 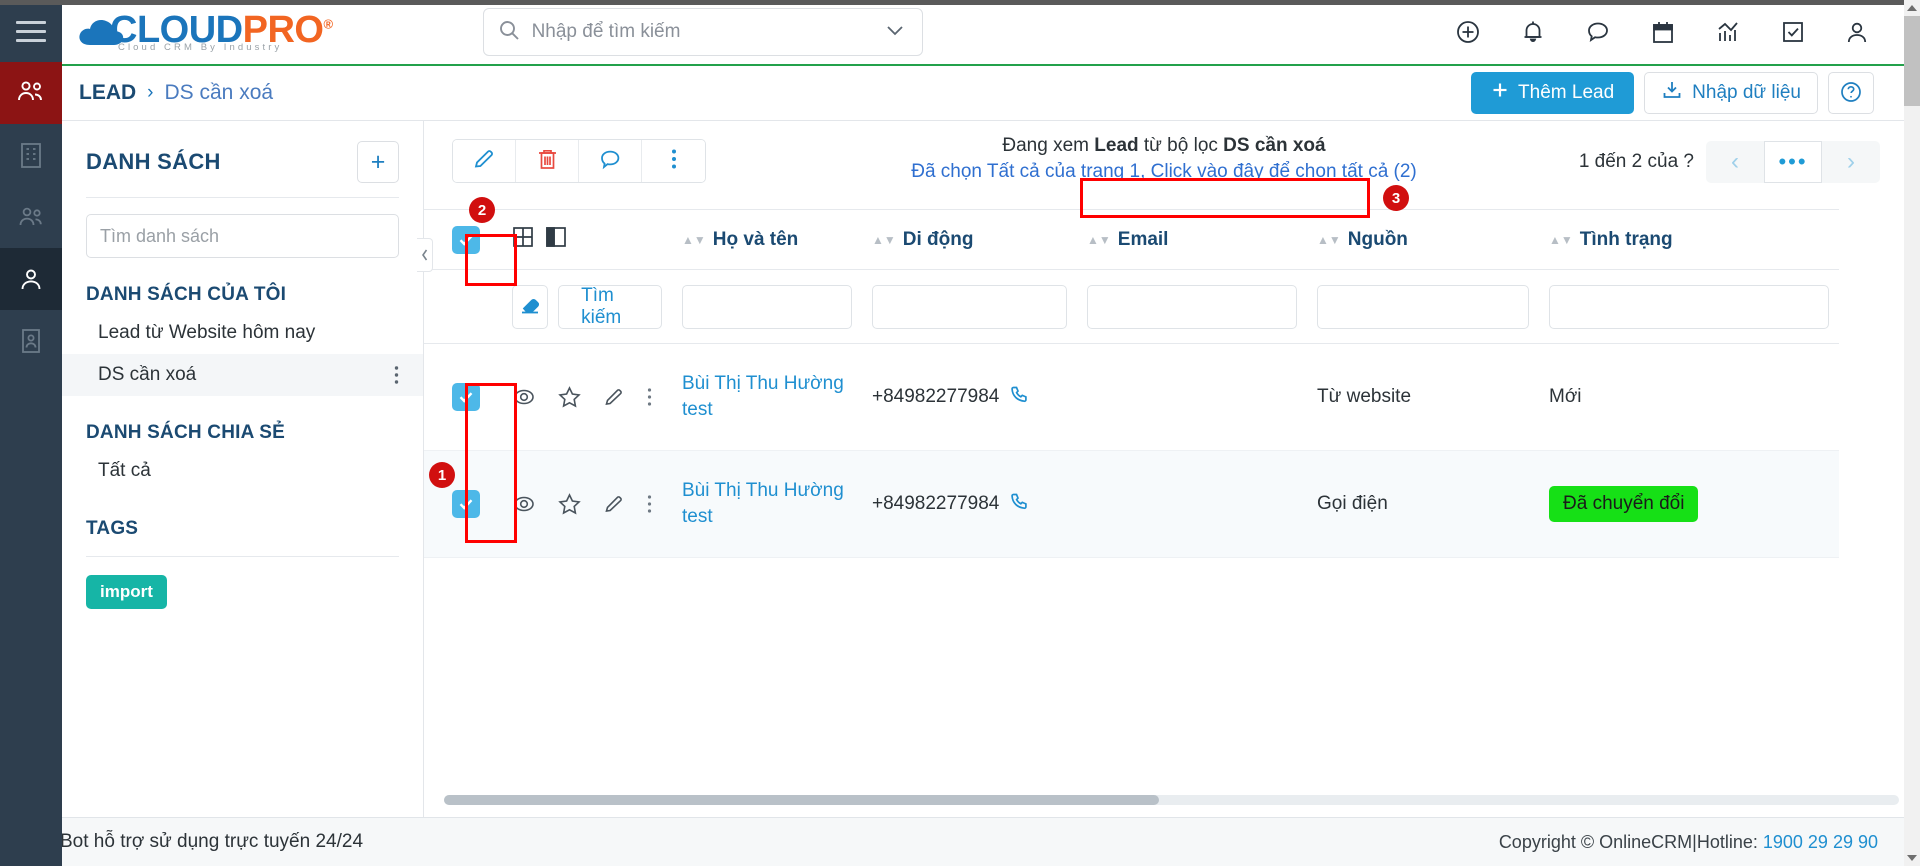 I want to click on pagination-more-button: •••, so click(x=1793, y=162).